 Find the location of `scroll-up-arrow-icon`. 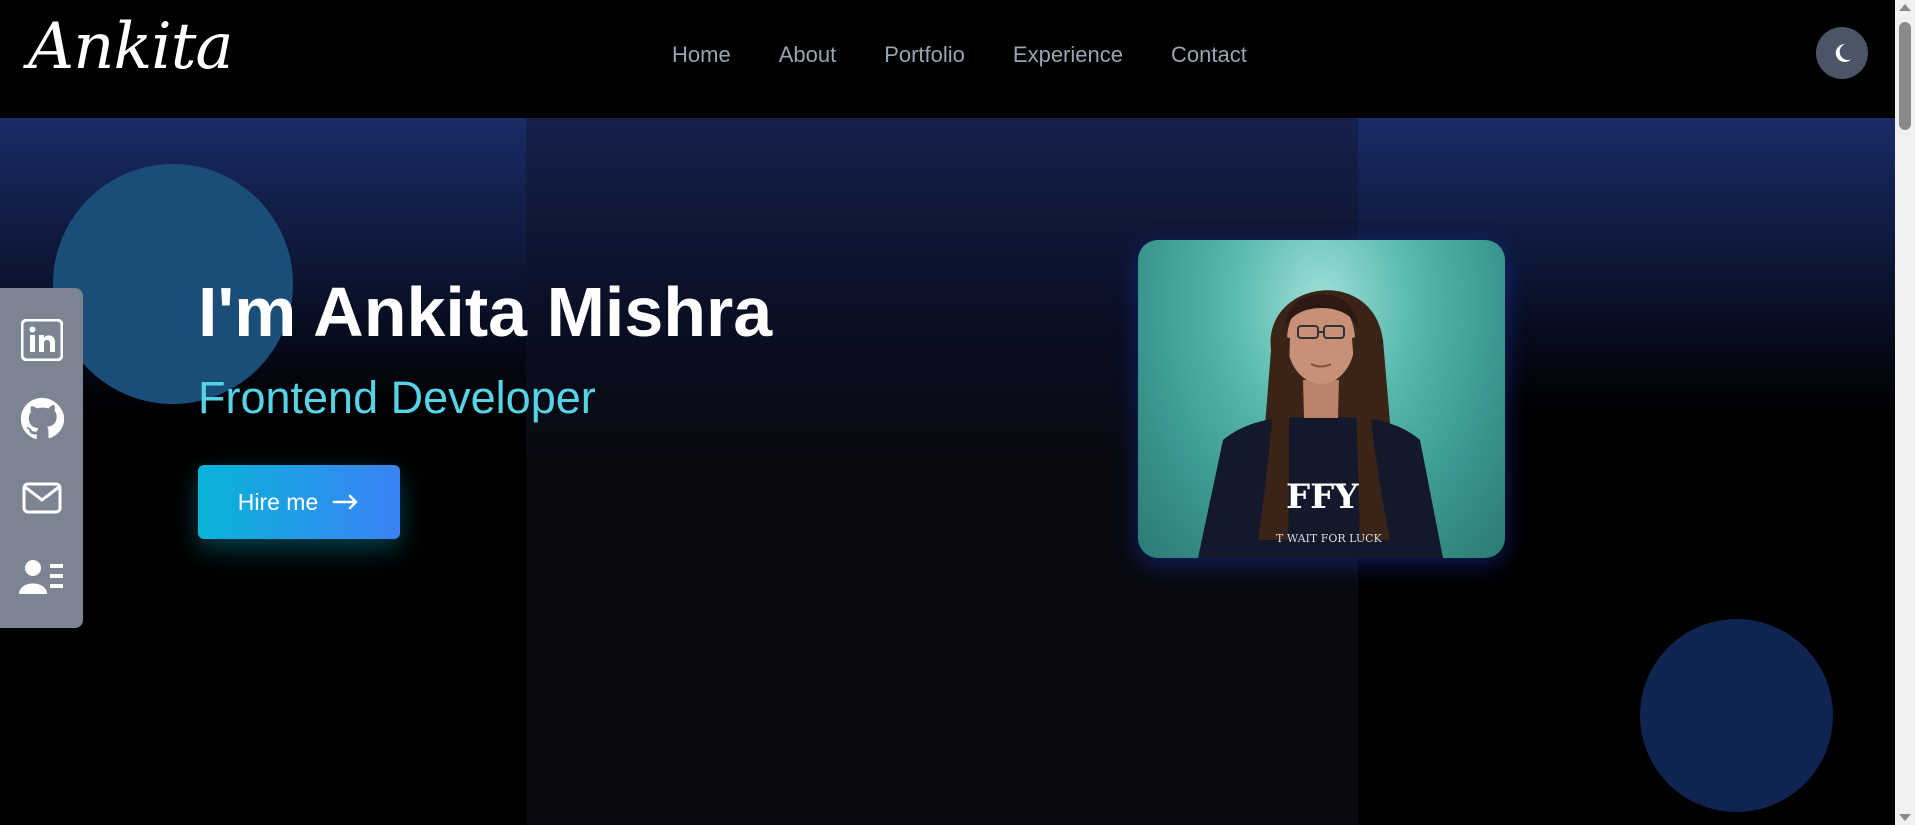

scroll-up-arrow-icon is located at coordinates (1905, 7).